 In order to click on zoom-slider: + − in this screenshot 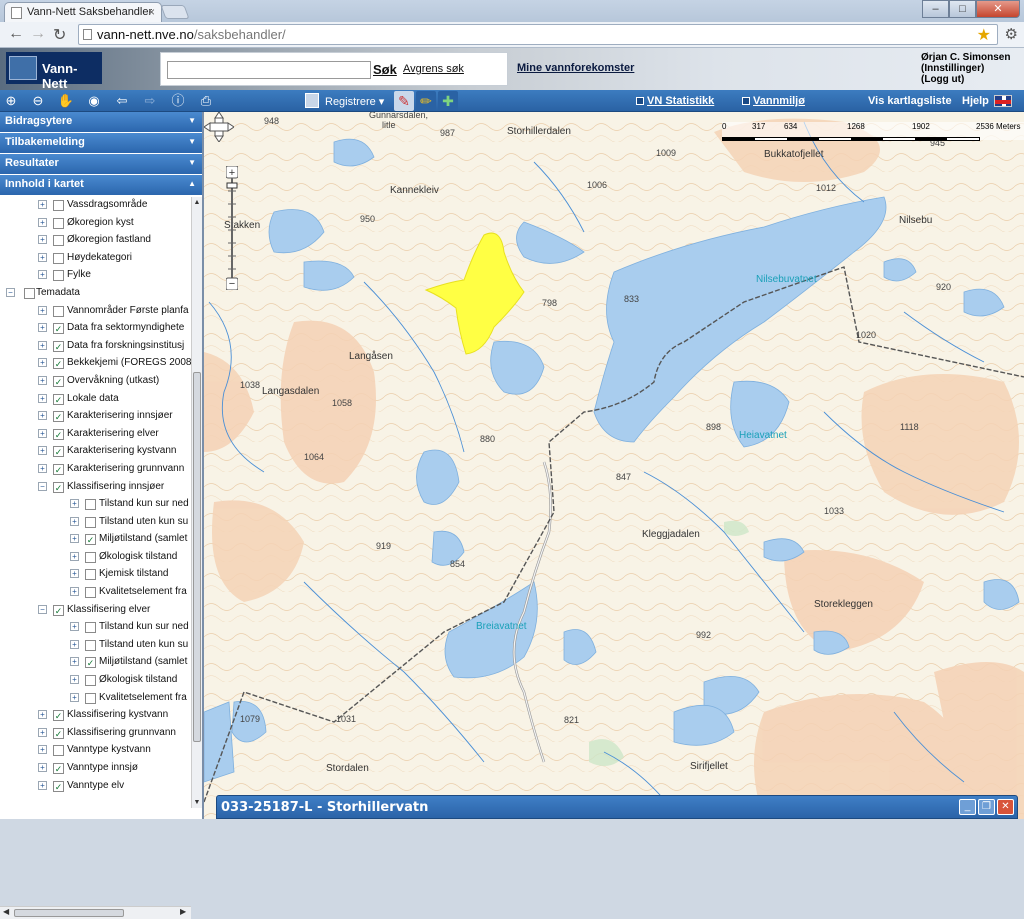, I will do `click(232, 228)`.